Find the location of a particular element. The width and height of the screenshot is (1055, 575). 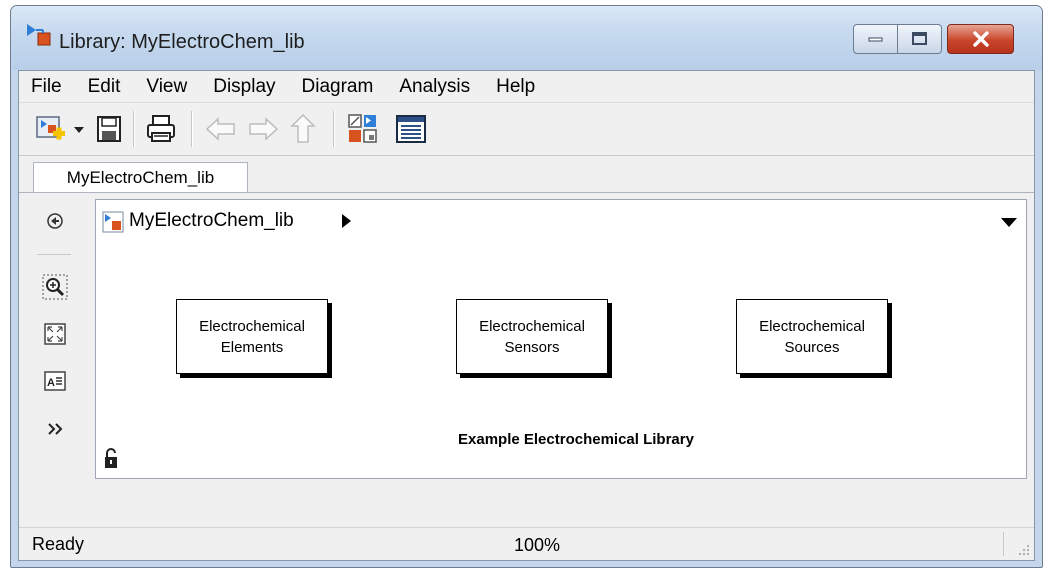

status-text: Ready is located at coordinates (58, 544).